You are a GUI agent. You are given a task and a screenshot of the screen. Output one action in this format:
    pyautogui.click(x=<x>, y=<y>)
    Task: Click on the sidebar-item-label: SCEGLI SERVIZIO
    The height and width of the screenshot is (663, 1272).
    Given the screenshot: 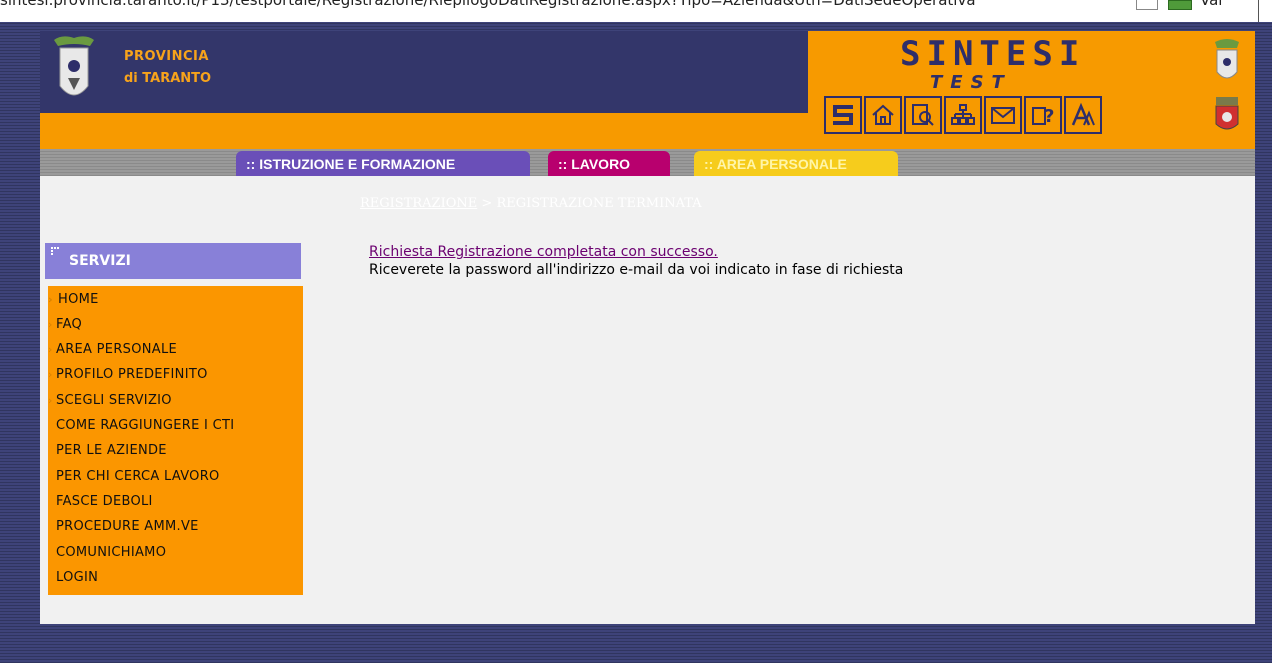 What is the action you would take?
    pyautogui.click(x=114, y=400)
    